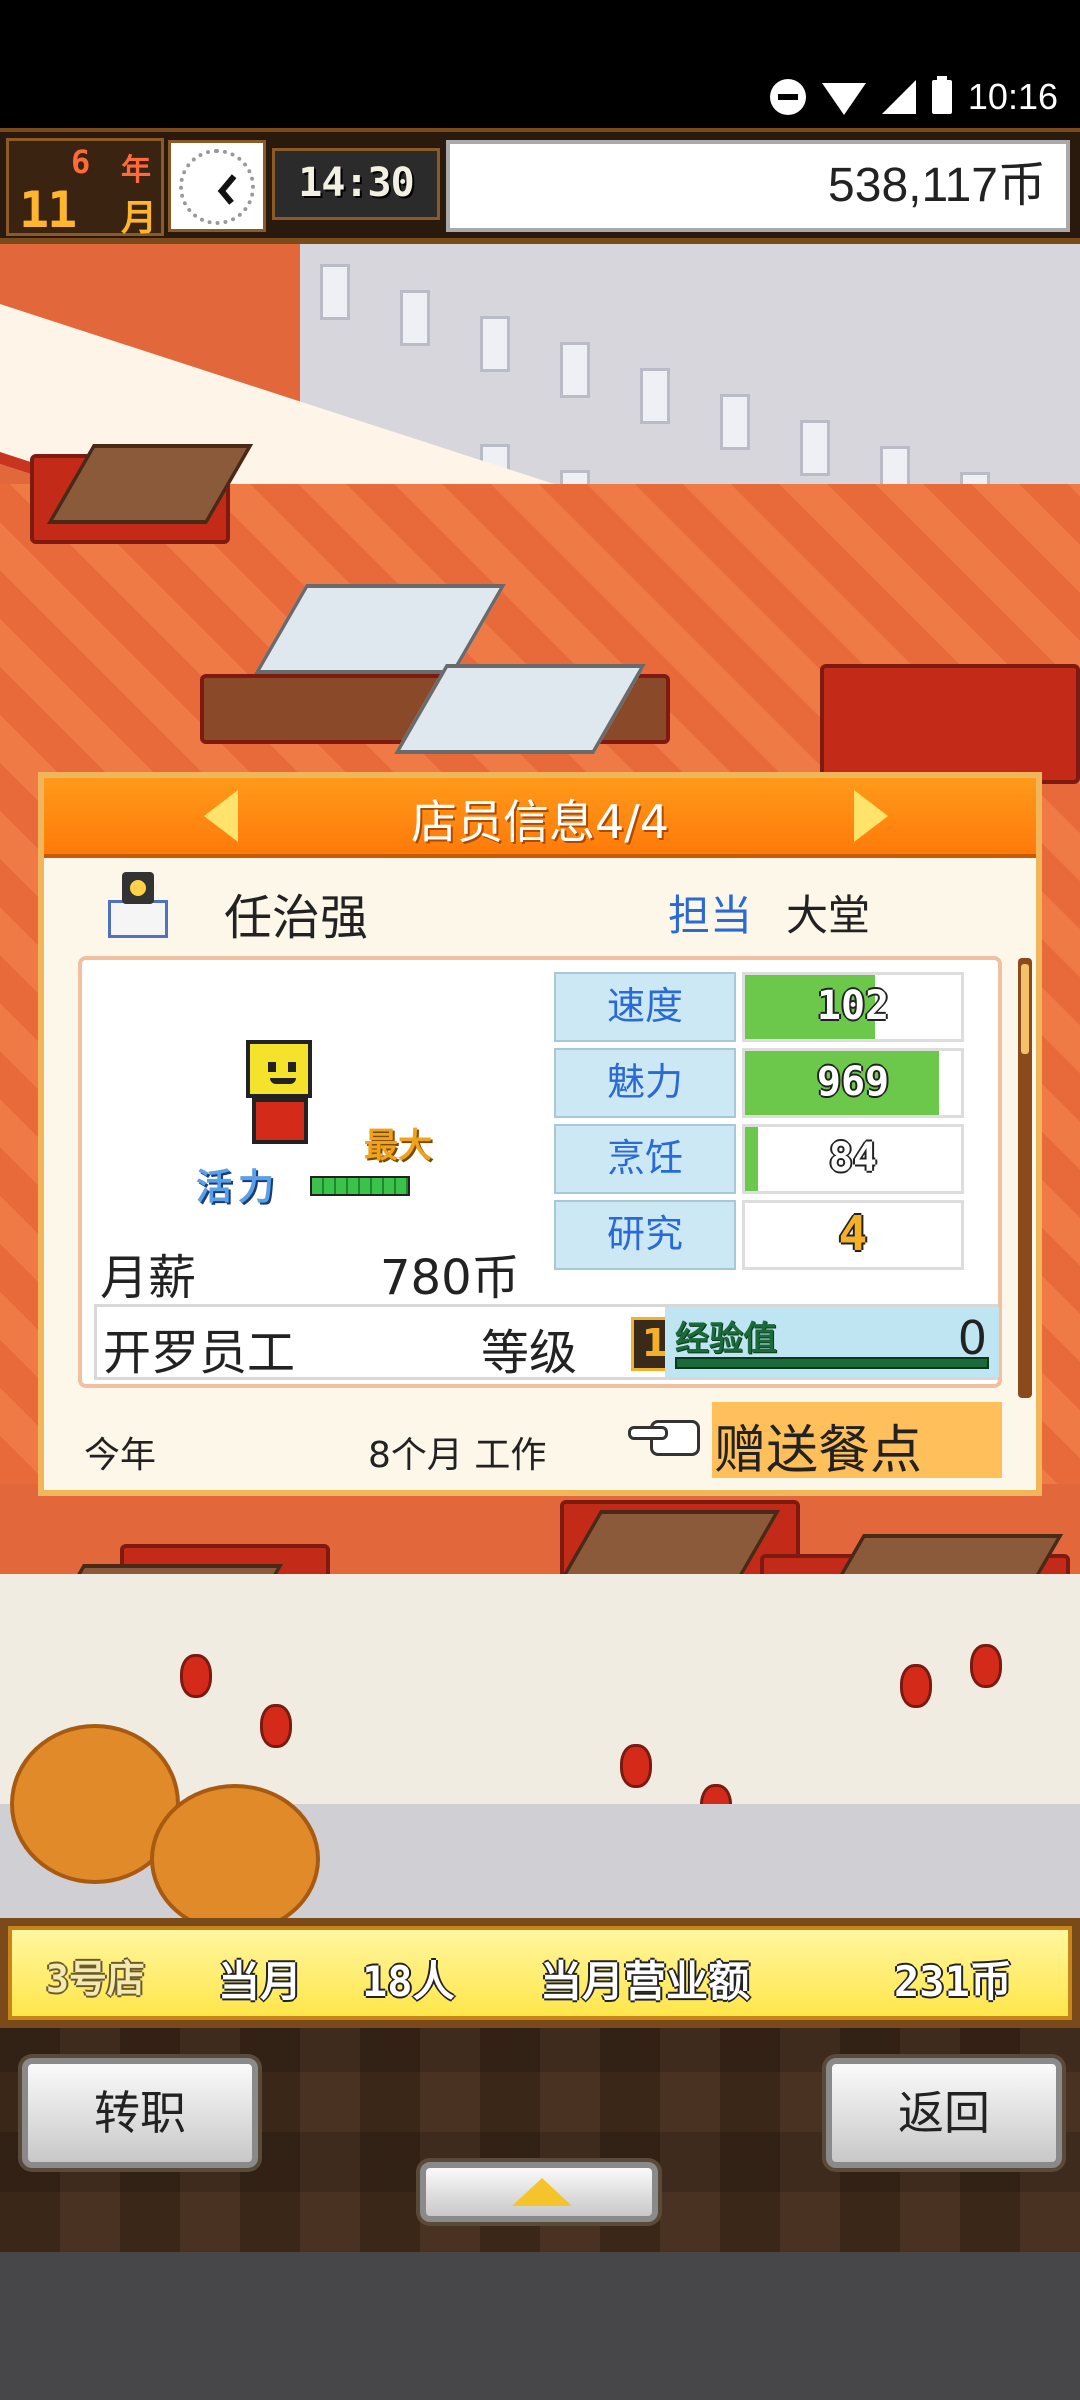  Describe the element at coordinates (136, 170) in the screenshot. I see `year-label: 年` at that location.